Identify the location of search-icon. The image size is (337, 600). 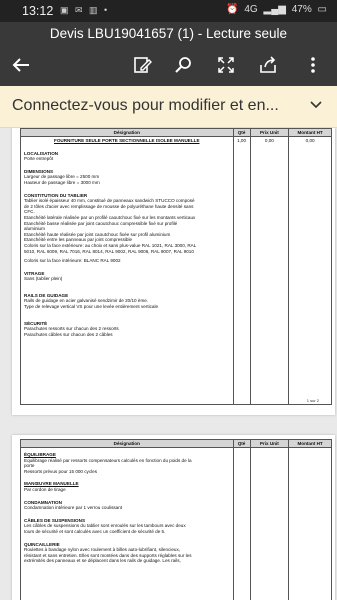
(183, 66).